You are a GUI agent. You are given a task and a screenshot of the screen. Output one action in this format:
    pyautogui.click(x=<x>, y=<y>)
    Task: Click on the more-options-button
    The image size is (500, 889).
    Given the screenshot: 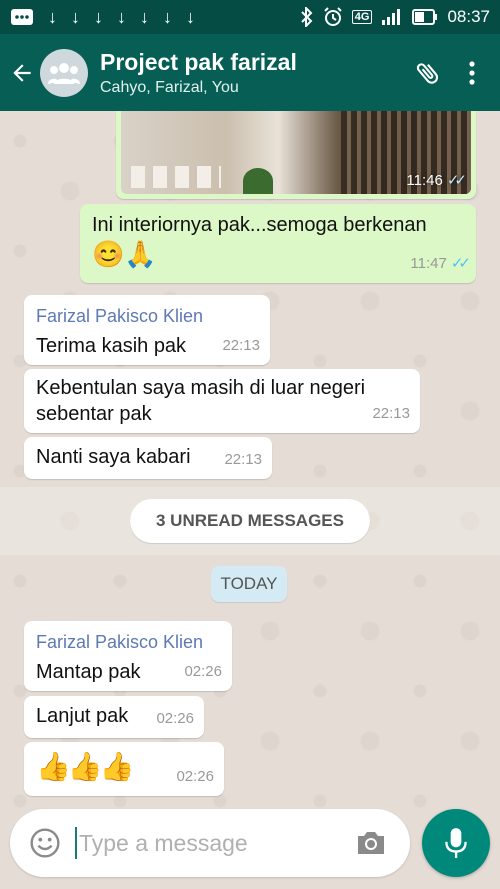 What is the action you would take?
    pyautogui.click(x=472, y=73)
    